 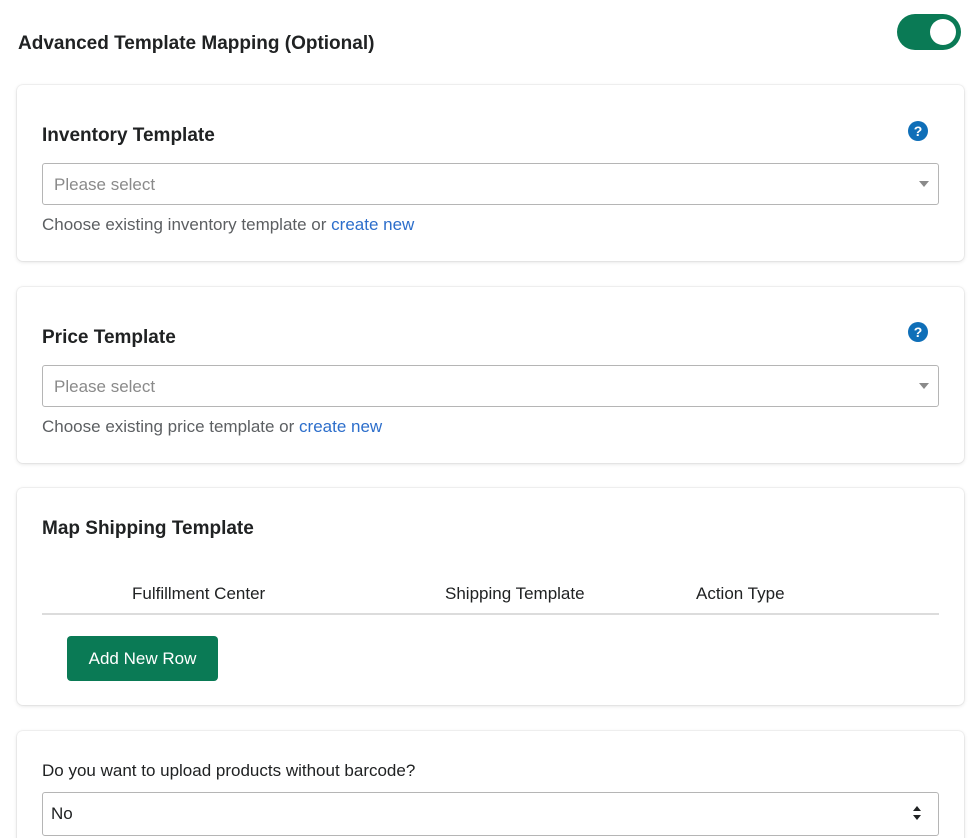 I want to click on advanced-mapping-toggle, so click(x=929, y=32).